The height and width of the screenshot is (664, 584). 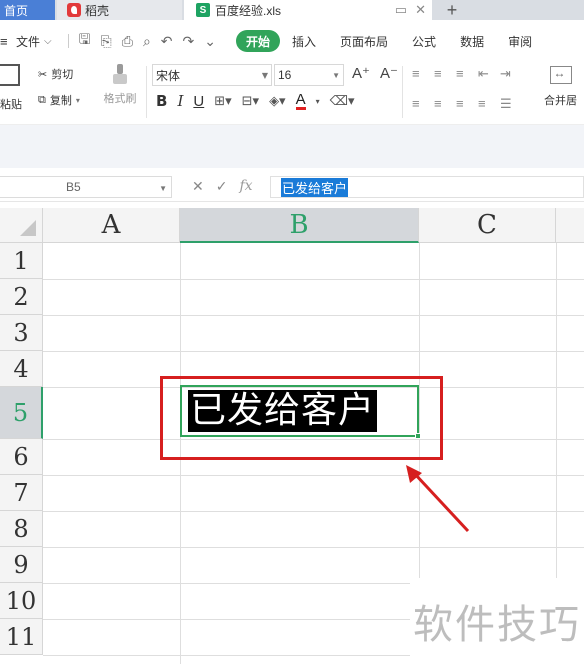 What do you see at coordinates (198, 186) in the screenshot?
I see `cancel-icon: ✕` at bounding box center [198, 186].